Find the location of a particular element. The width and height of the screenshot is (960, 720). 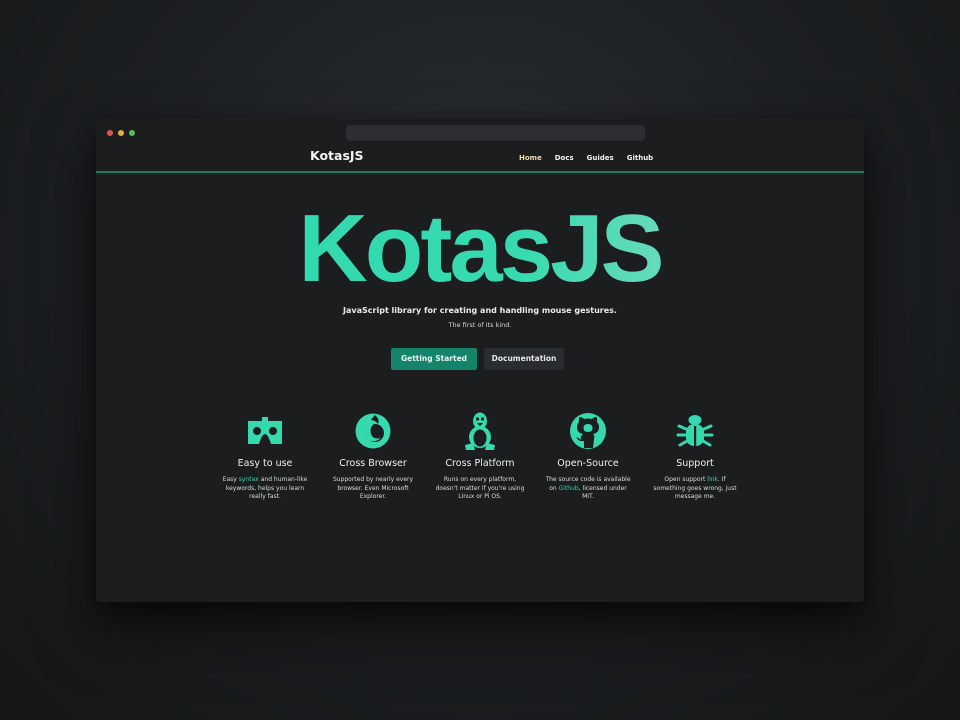

address-bar is located at coordinates (495, 133).